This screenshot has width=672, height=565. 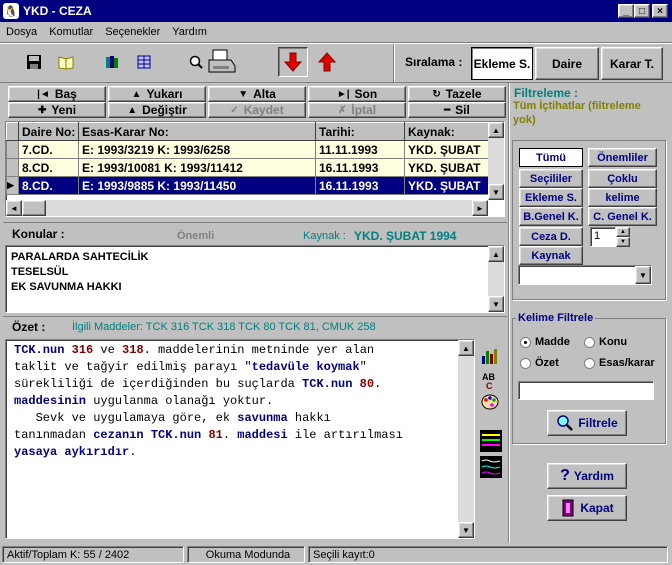 I want to click on status-selected: Seçili kayıt:0, so click(x=488, y=554).